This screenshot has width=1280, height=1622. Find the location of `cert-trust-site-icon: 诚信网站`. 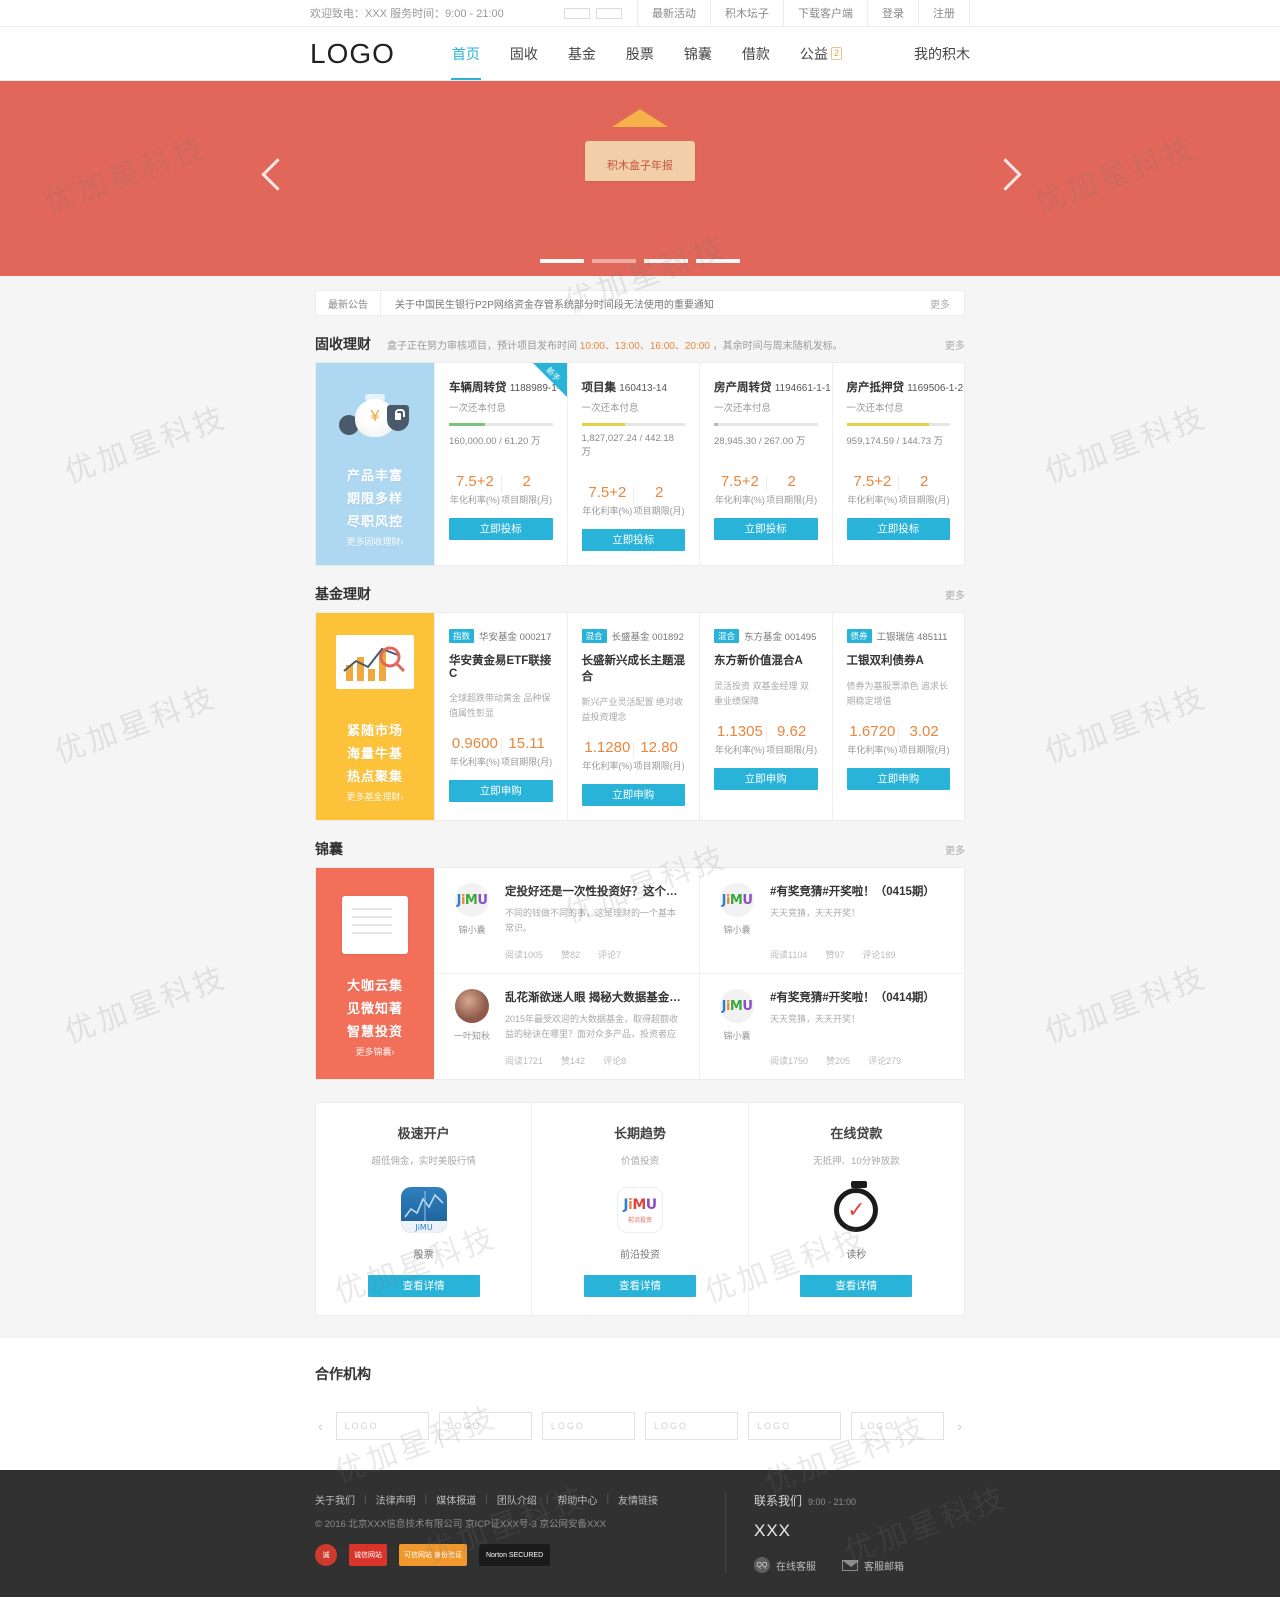

cert-trust-site-icon: 诚信网站 is located at coordinates (368, 1555).